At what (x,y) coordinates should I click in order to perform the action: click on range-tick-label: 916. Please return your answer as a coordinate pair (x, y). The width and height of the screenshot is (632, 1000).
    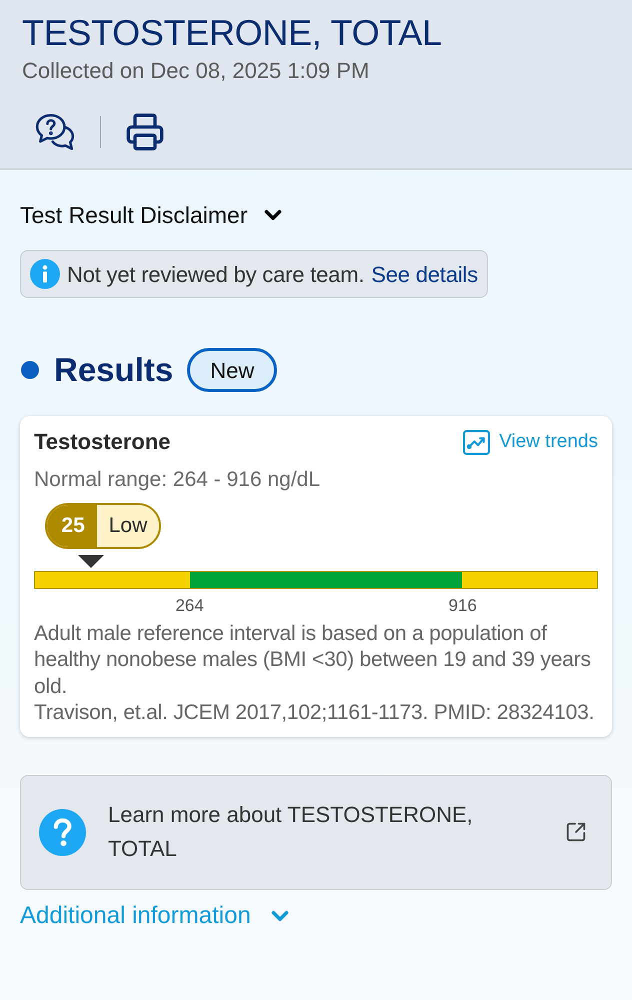
    Looking at the image, I should click on (462, 605).